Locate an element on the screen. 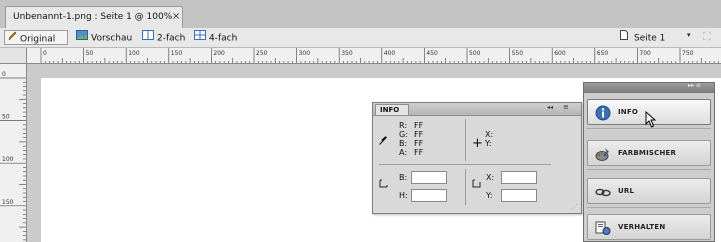  ruler-label: 450 is located at coordinates (432, 53).